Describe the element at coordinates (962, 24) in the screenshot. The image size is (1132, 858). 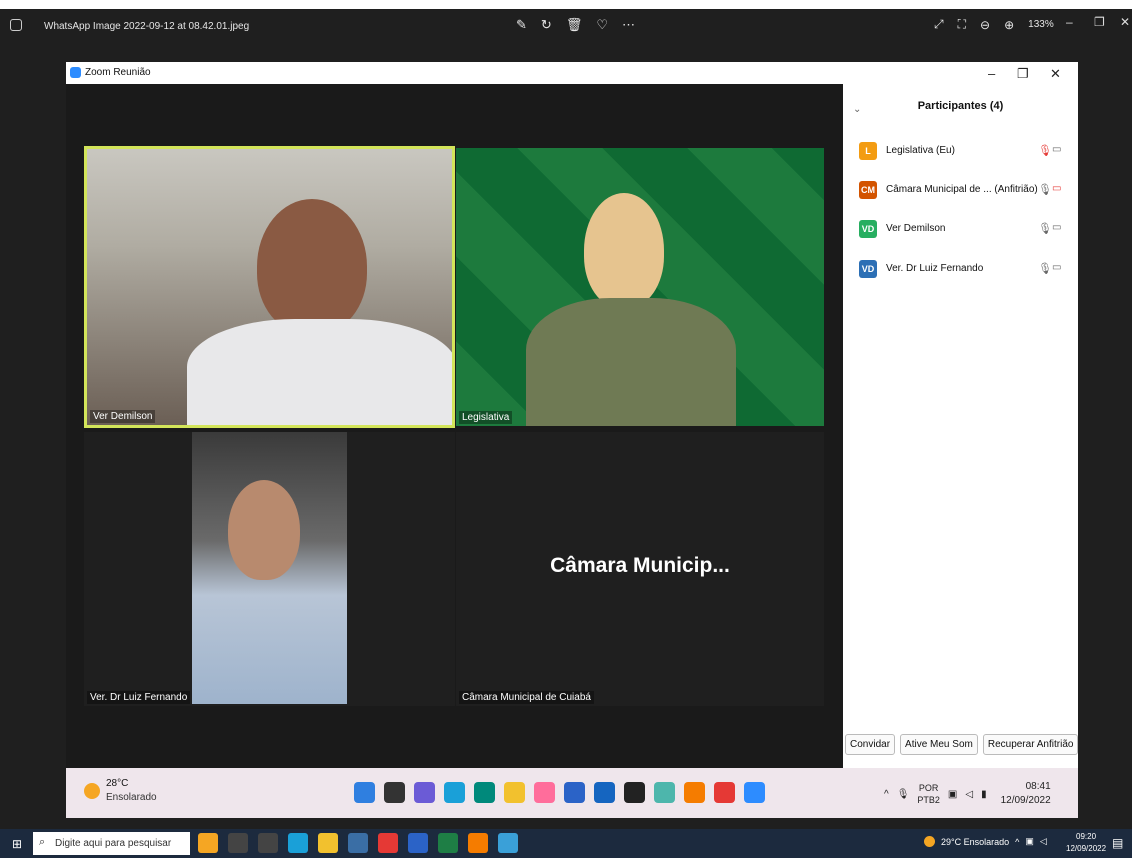
I see `fit-icon: ⛶` at that location.